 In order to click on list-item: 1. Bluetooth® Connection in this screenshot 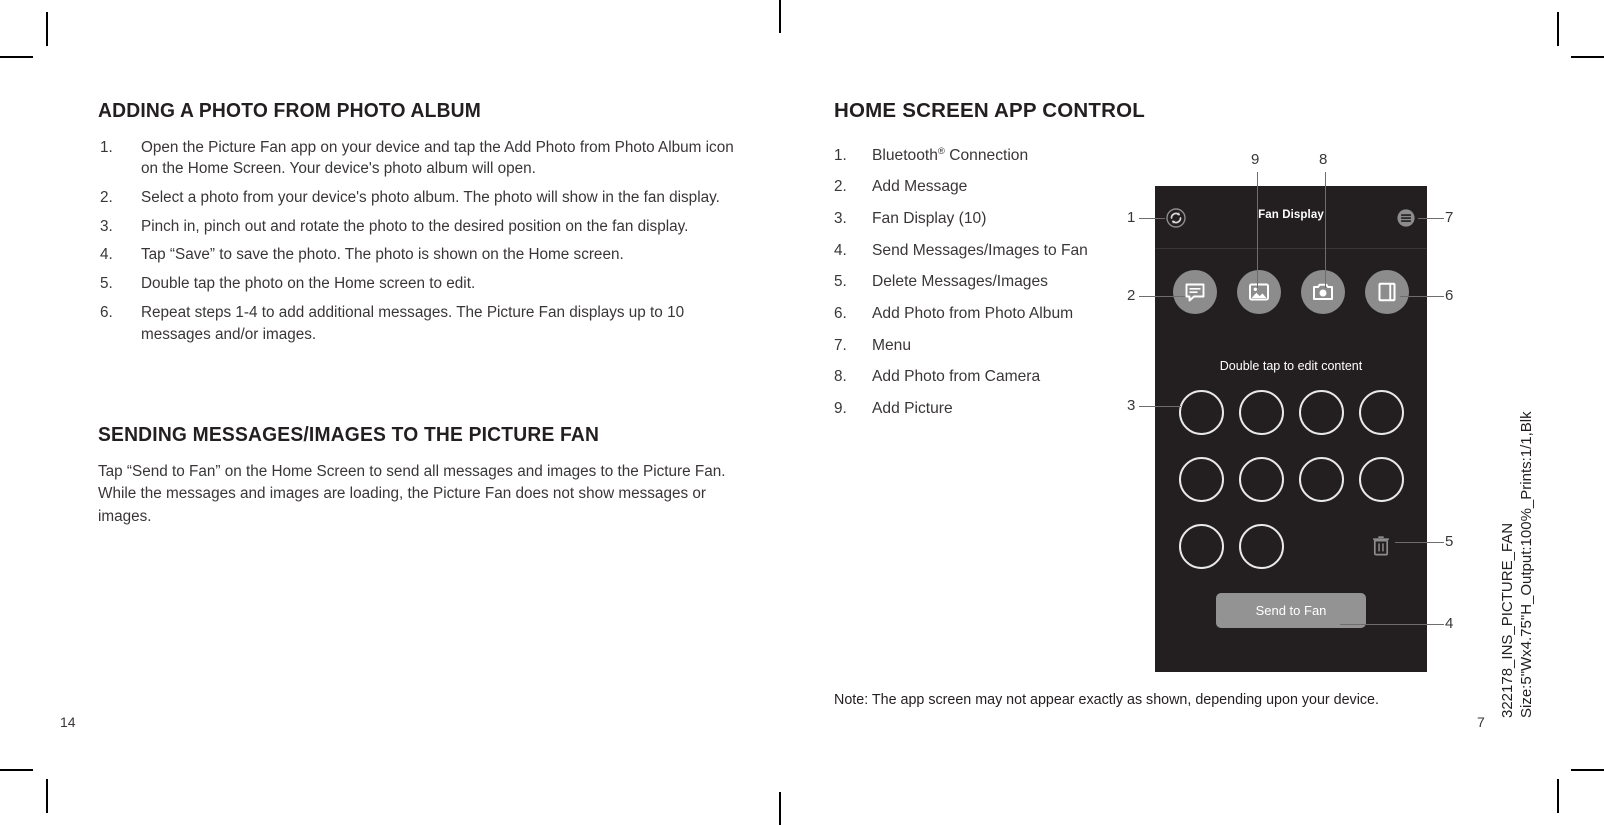, I will do `click(1044, 156)`.